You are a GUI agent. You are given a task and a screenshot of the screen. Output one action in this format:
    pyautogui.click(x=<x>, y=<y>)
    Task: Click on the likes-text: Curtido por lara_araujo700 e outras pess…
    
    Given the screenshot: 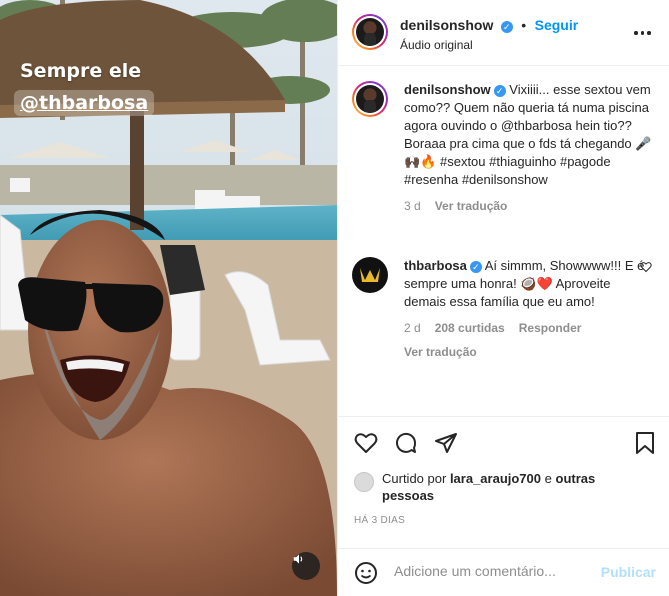 What is the action you would take?
    pyautogui.click(x=512, y=487)
    